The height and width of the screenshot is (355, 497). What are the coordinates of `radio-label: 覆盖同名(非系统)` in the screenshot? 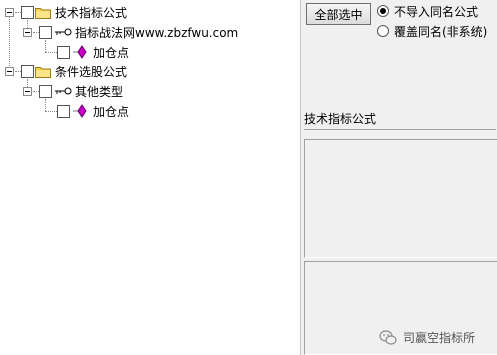 It's located at (441, 31).